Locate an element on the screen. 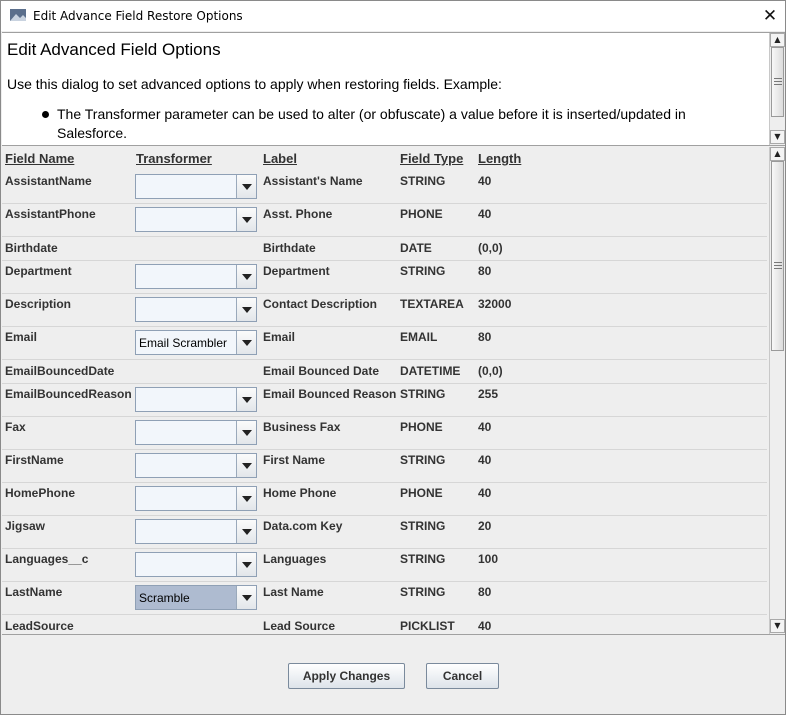  cell-field-type: DATETIME is located at coordinates (430, 371).